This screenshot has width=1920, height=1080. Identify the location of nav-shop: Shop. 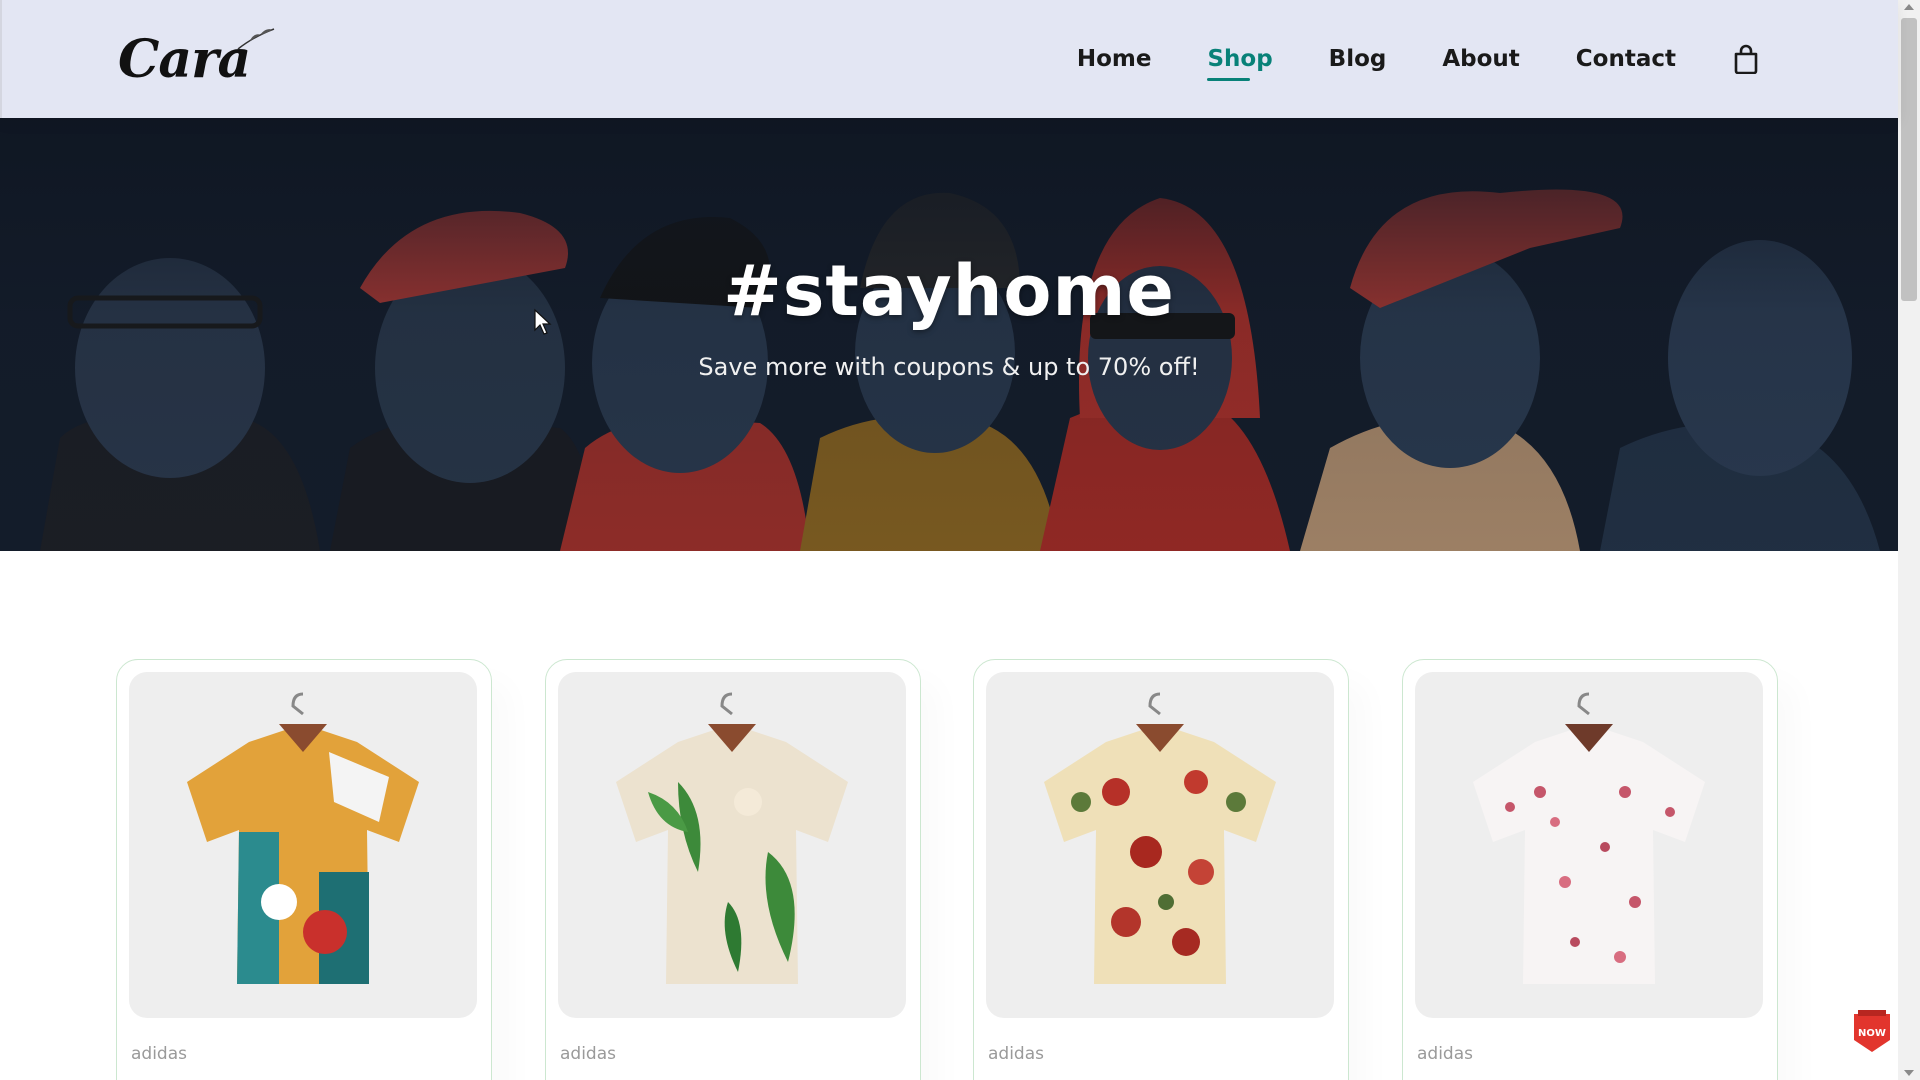
(1240, 63).